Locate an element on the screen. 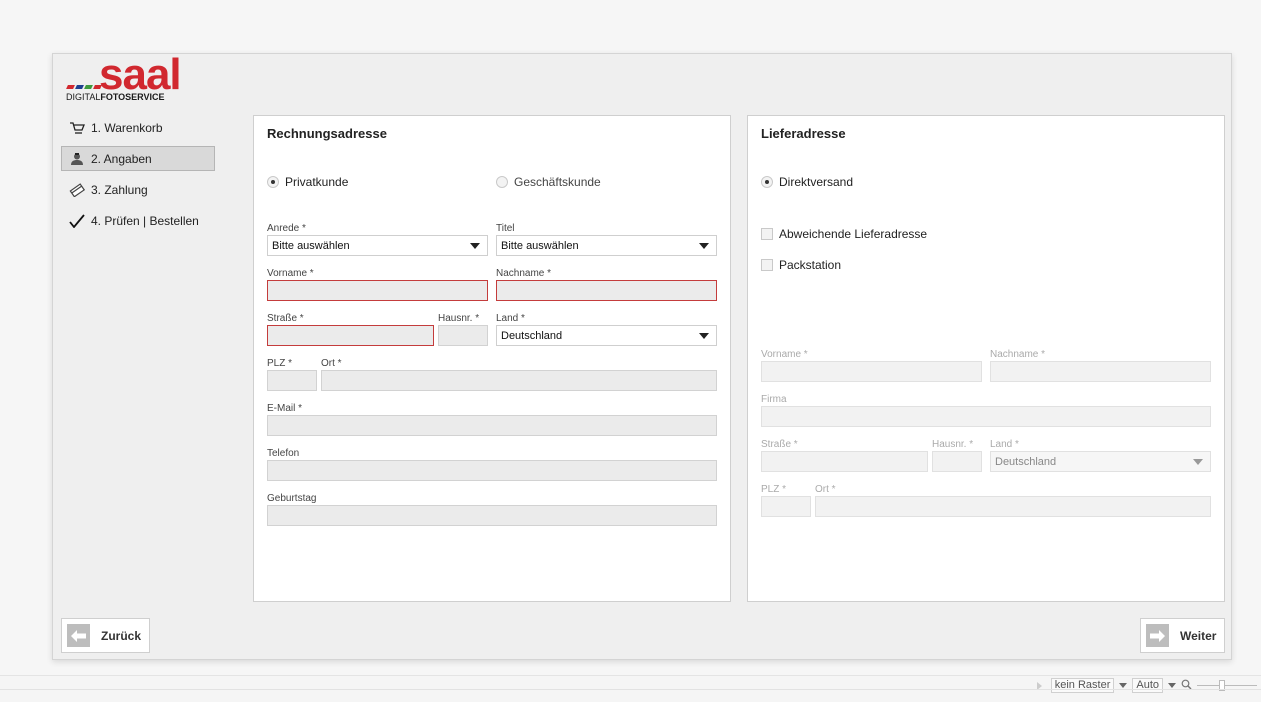 The height and width of the screenshot is (702, 1261). ship-city-label: Ort * is located at coordinates (825, 489).